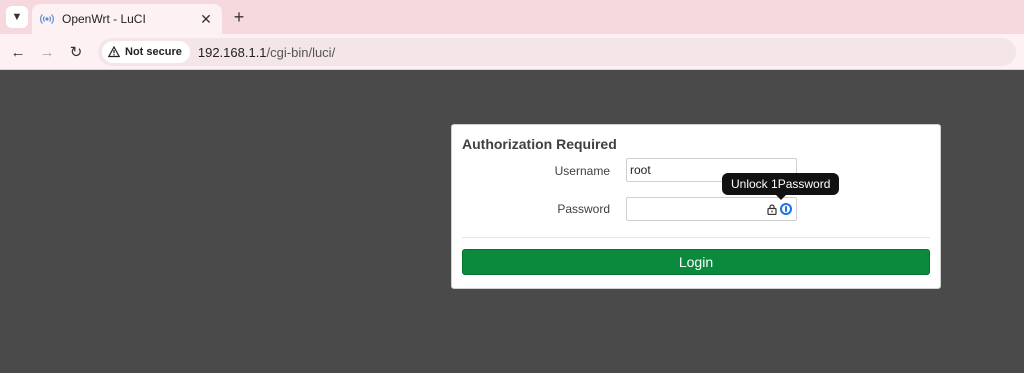  Describe the element at coordinates (114, 52) in the screenshot. I see `warning-triangle-icon` at that location.